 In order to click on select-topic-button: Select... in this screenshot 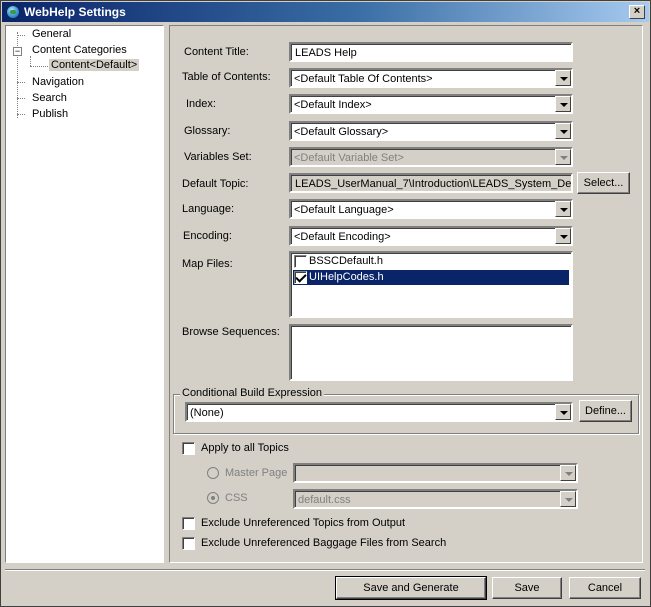, I will do `click(603, 183)`.